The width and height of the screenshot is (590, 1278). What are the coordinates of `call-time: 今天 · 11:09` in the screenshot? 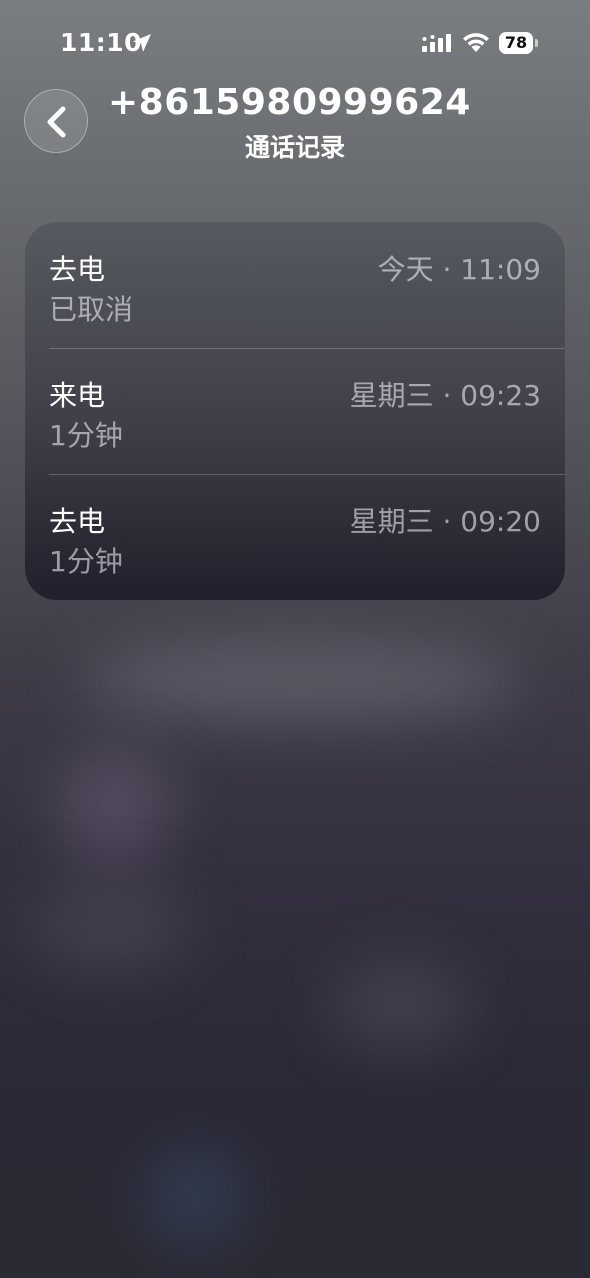 It's located at (459, 269).